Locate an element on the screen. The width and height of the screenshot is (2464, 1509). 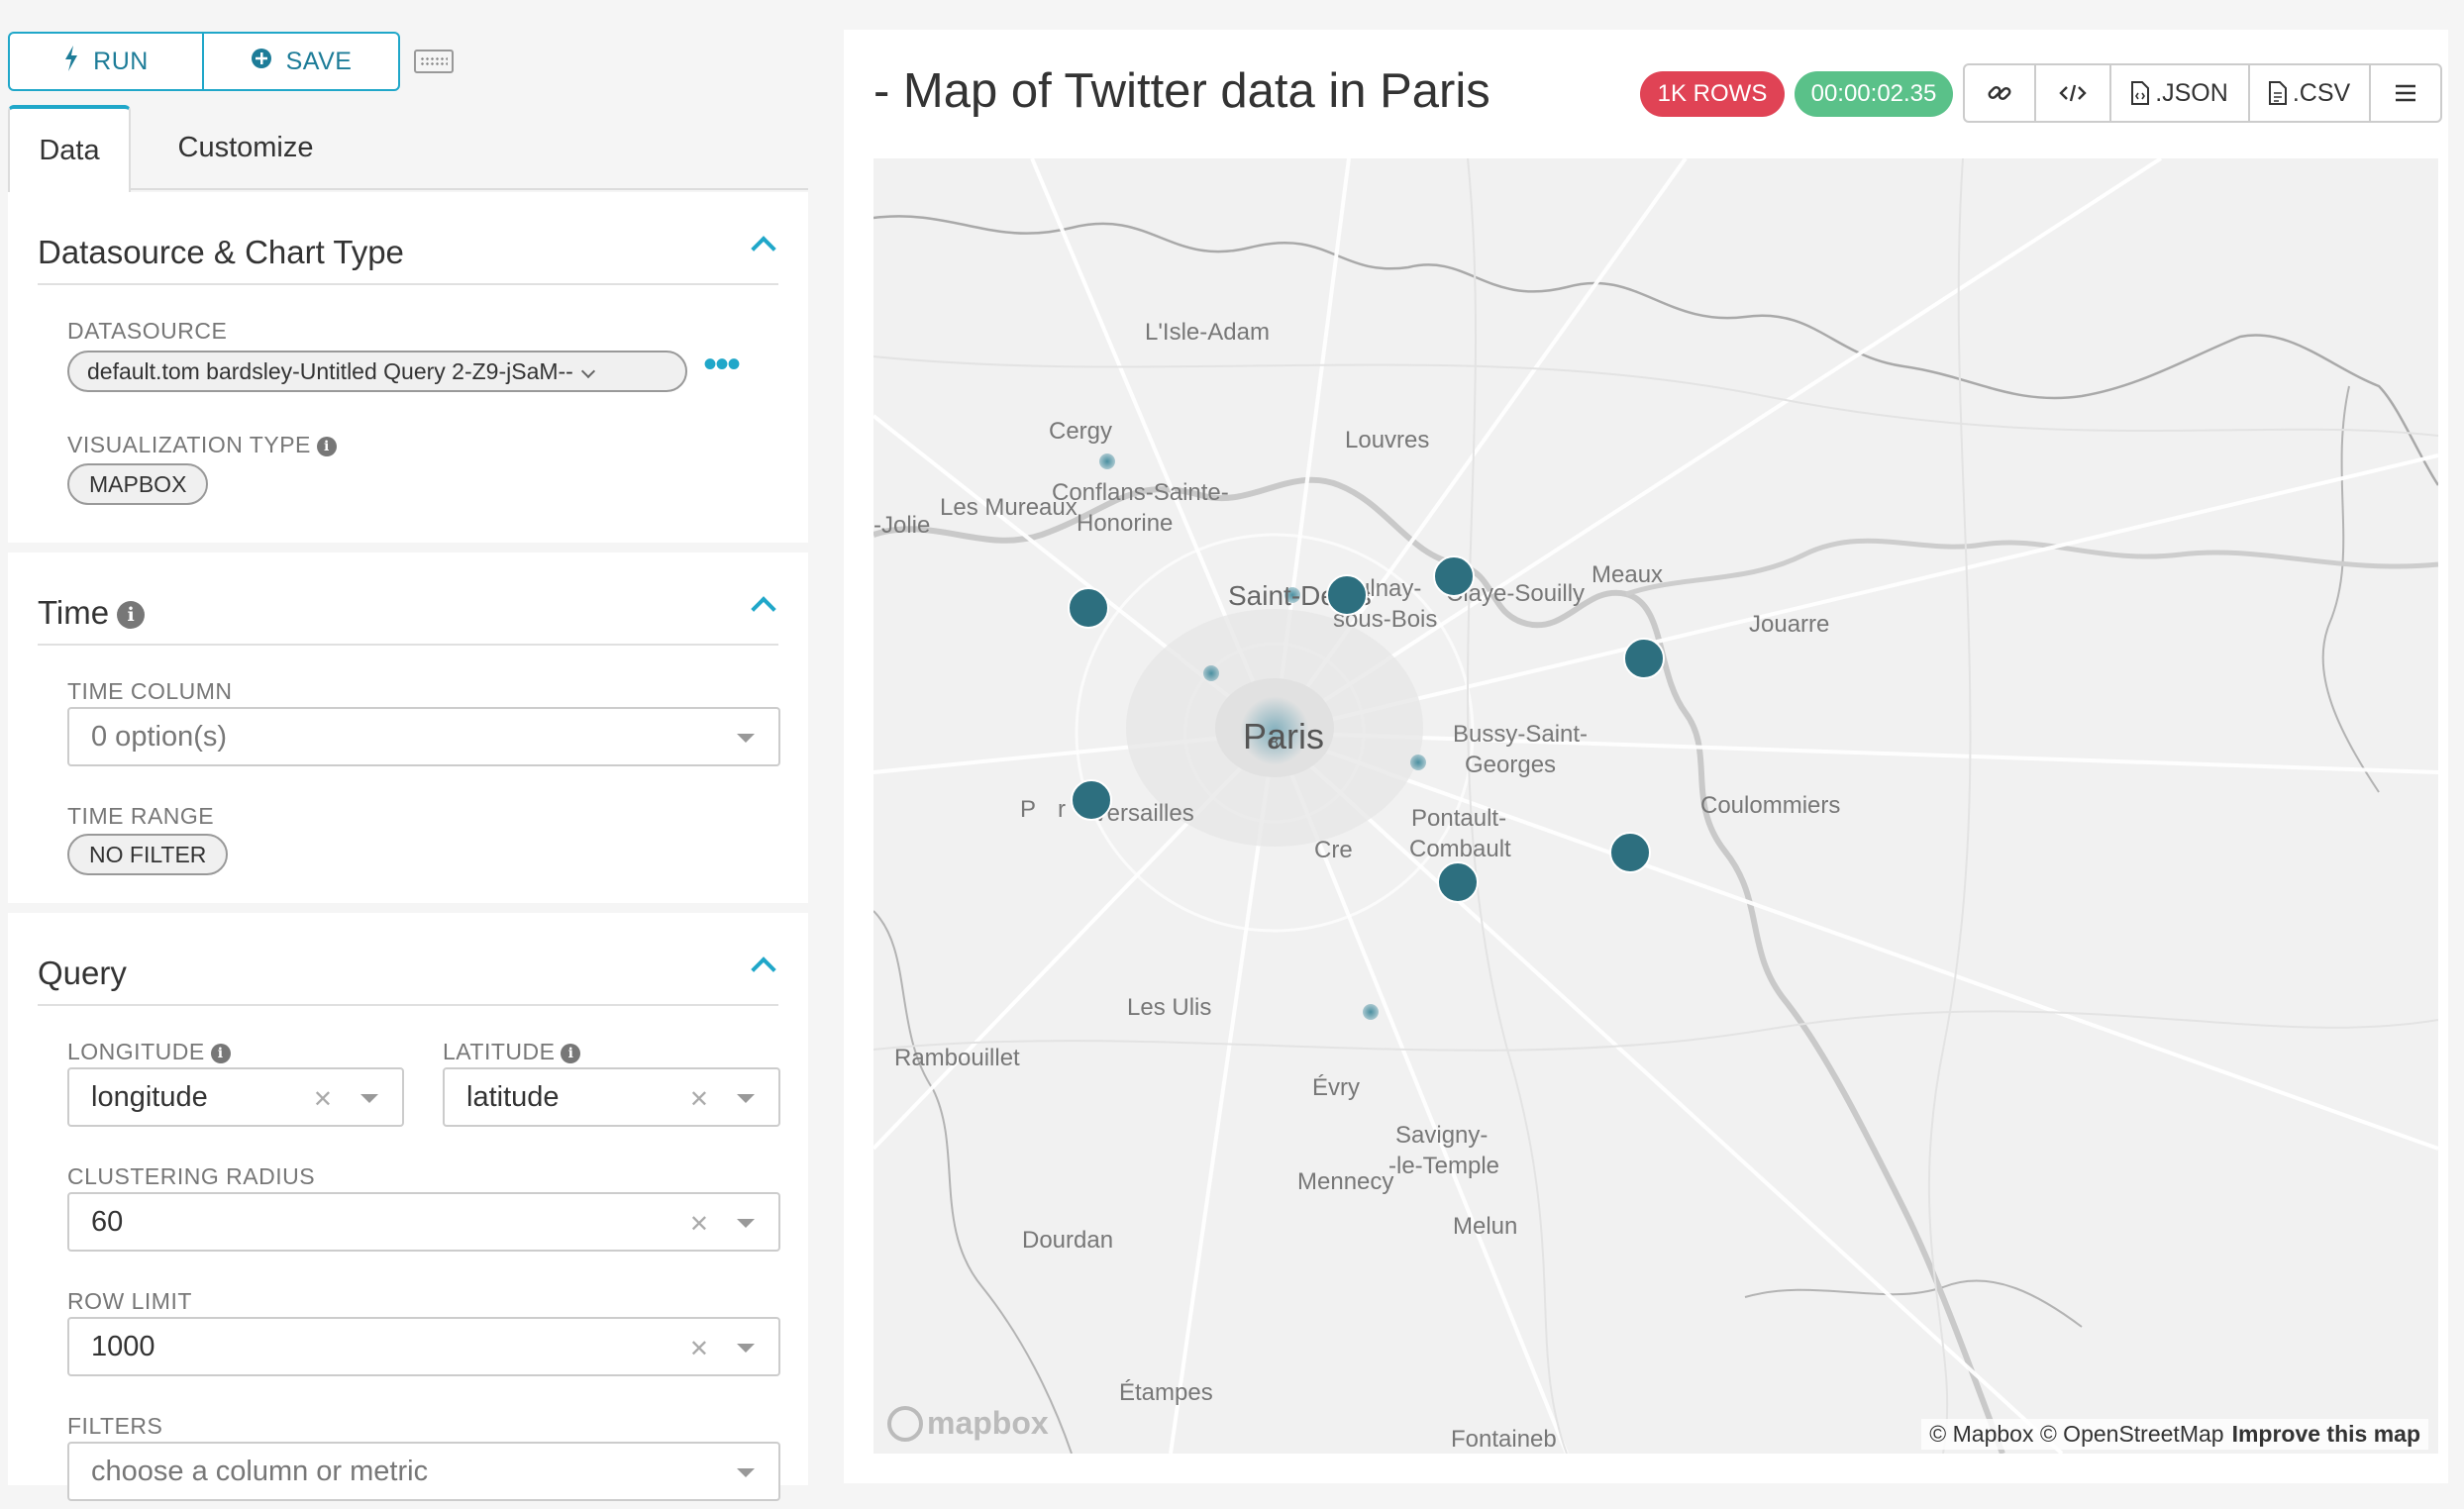
place-label-partial: r is located at coordinates (1062, 810).